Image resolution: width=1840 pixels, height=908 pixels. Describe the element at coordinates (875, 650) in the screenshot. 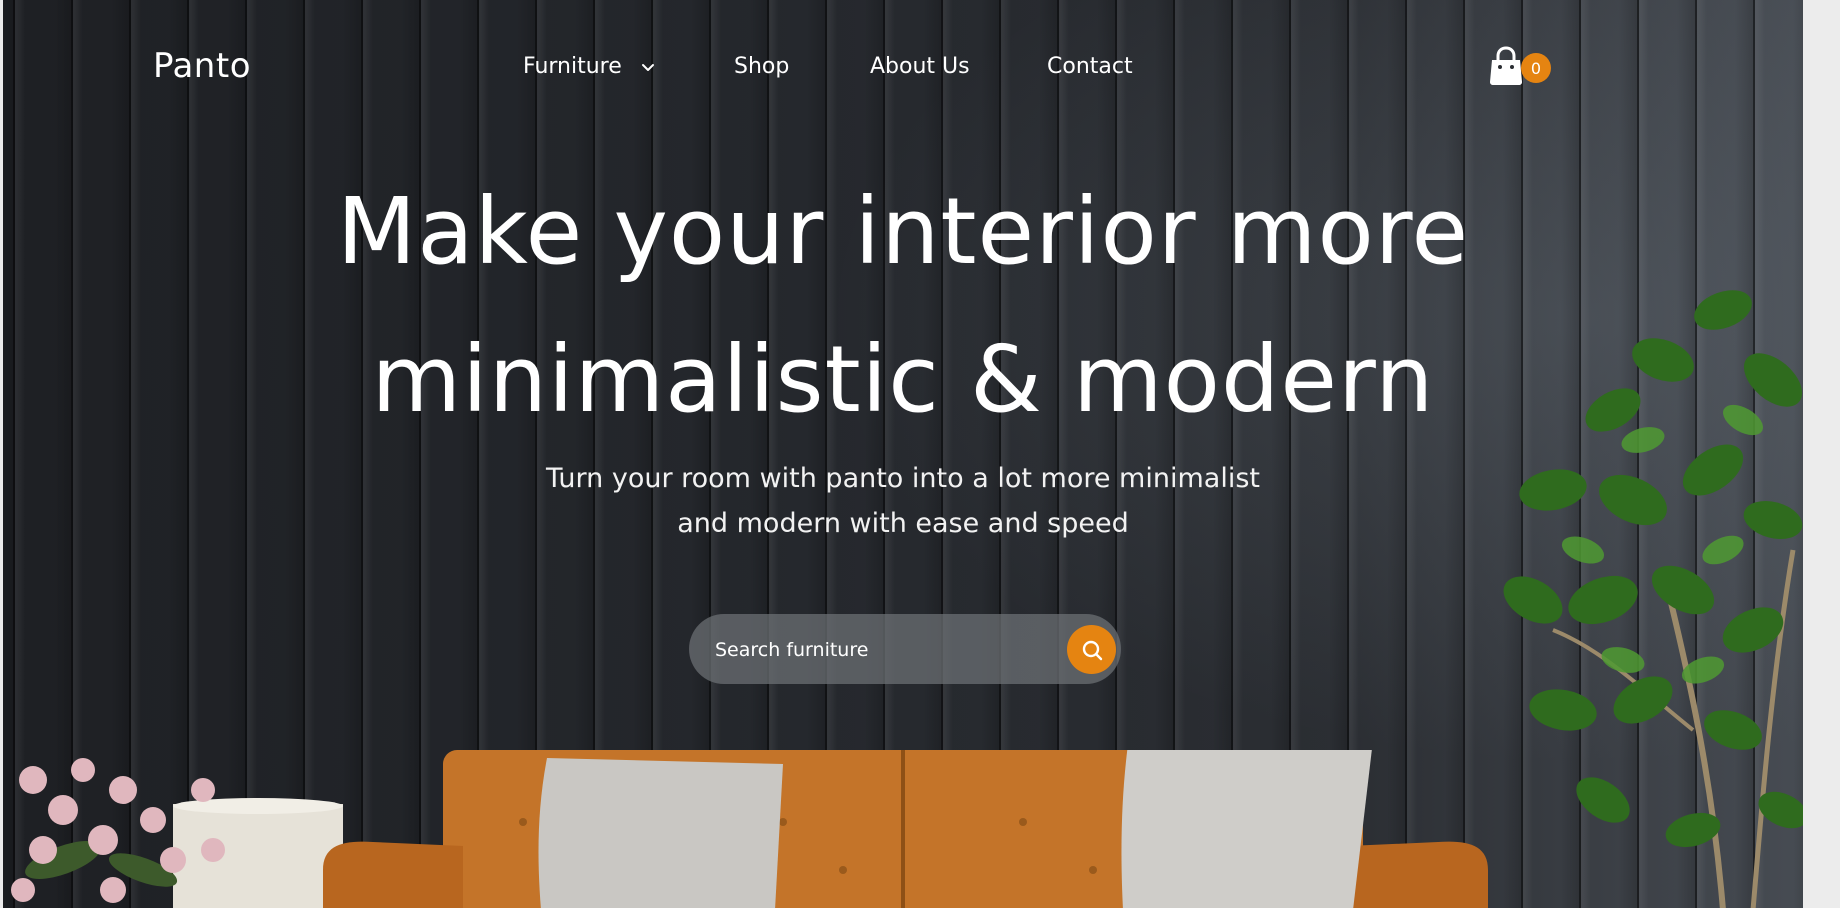

I see `search-input` at that location.